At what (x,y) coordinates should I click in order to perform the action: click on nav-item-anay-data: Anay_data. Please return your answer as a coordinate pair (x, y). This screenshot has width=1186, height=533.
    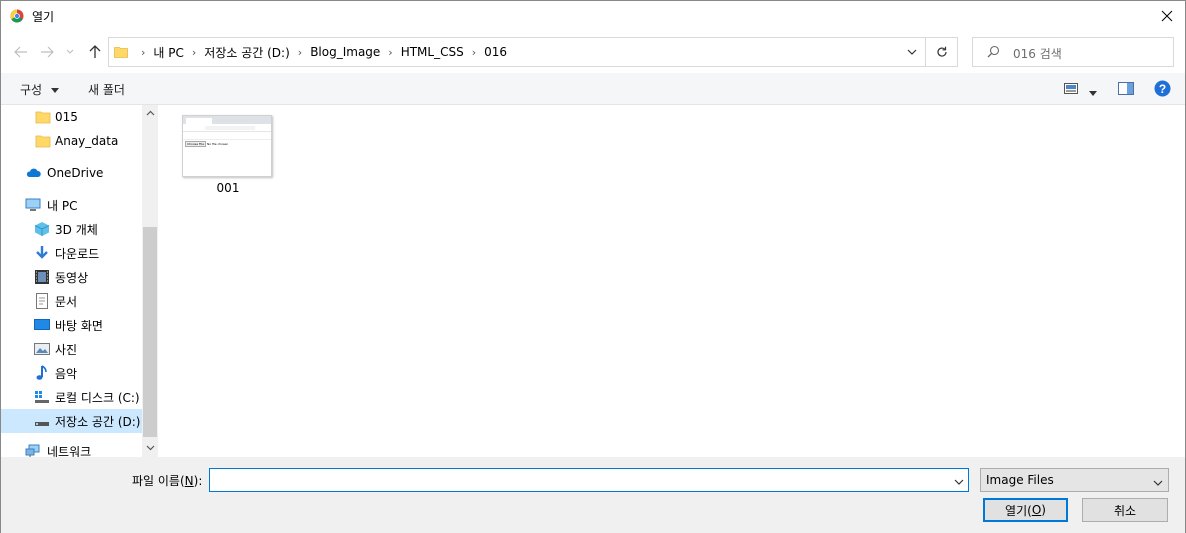
    Looking at the image, I should click on (71, 141).